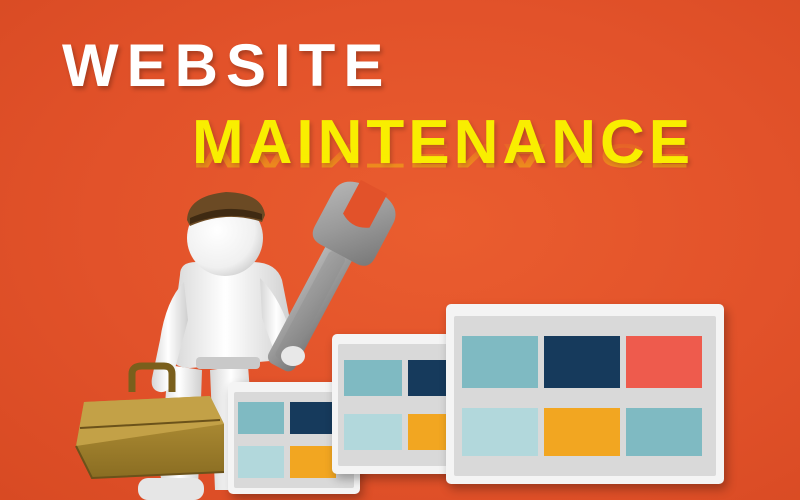 The height and width of the screenshot is (500, 800). What do you see at coordinates (150, 421) in the screenshot?
I see `toolbox-icon` at bounding box center [150, 421].